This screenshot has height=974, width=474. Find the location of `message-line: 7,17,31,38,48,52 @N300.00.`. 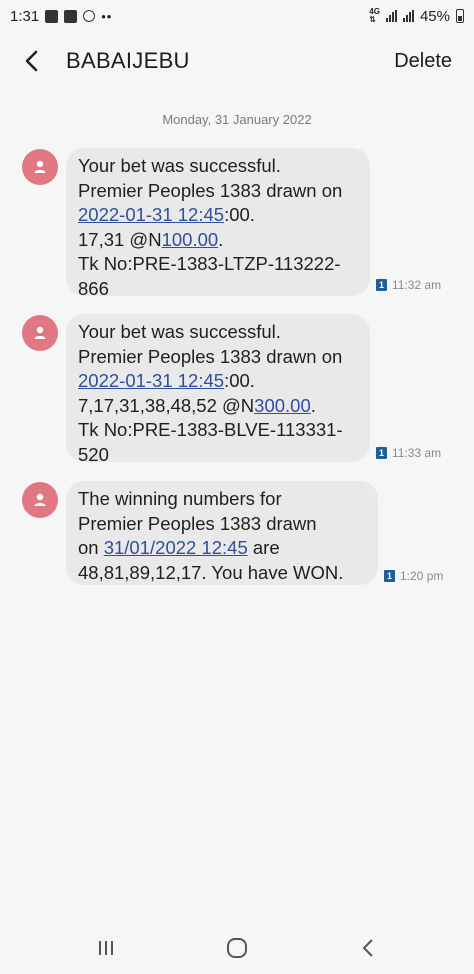

message-line: 7,17,31,38,48,52 @N300.00. is located at coordinates (197, 405).